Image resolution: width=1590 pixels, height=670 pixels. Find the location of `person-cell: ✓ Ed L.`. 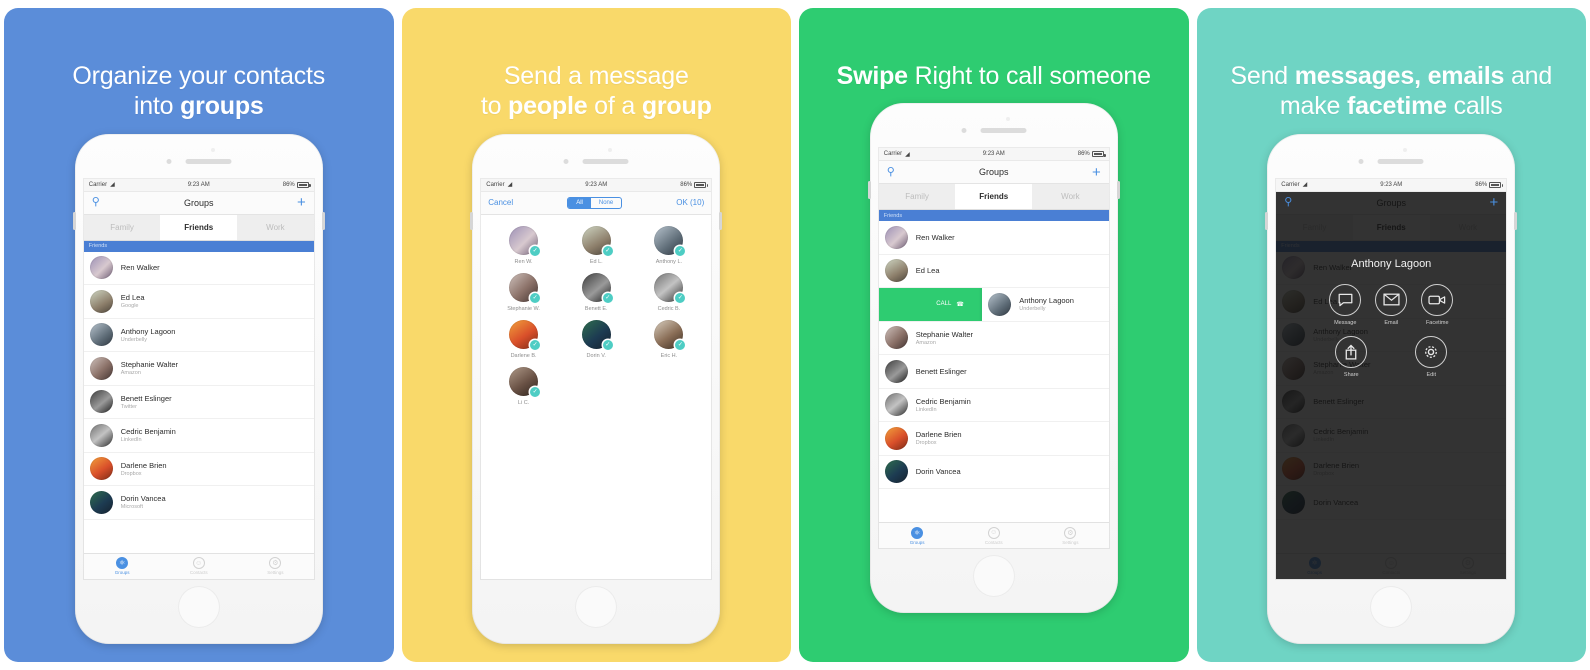

person-cell: ✓ Ed L. is located at coordinates (596, 245).